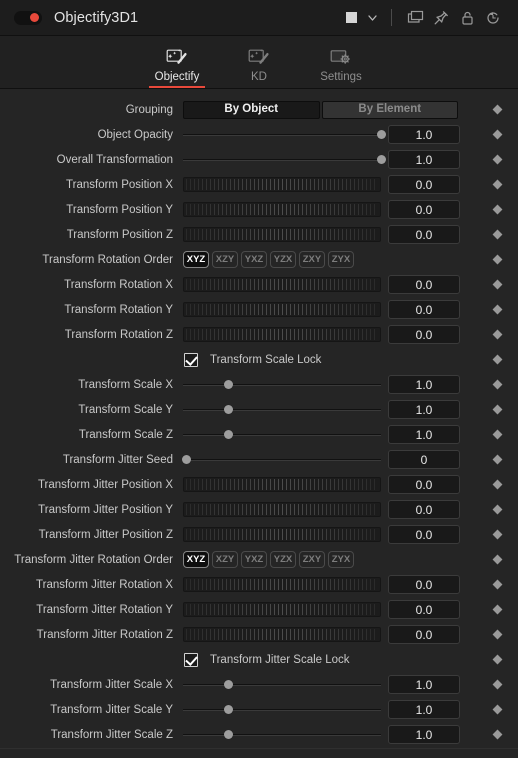  I want to click on thumbwheel-transform-jitter-position-x, so click(282, 484).